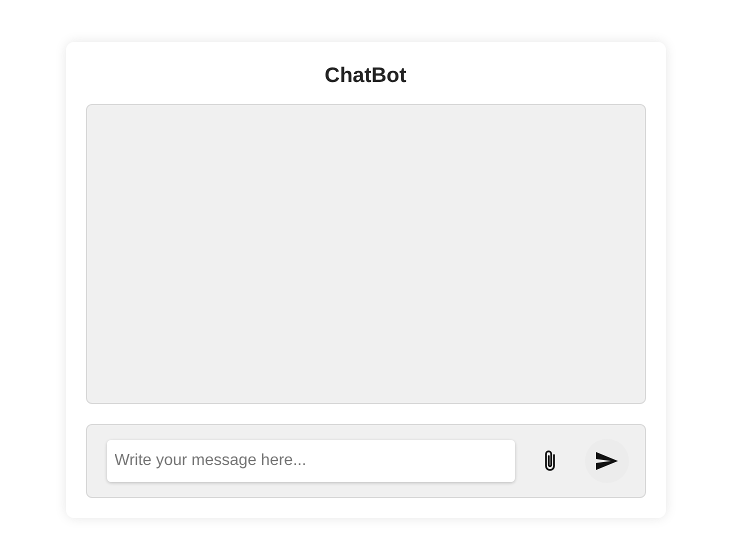  What do you see at coordinates (549, 461) in the screenshot?
I see `paperclip-icon` at bounding box center [549, 461].